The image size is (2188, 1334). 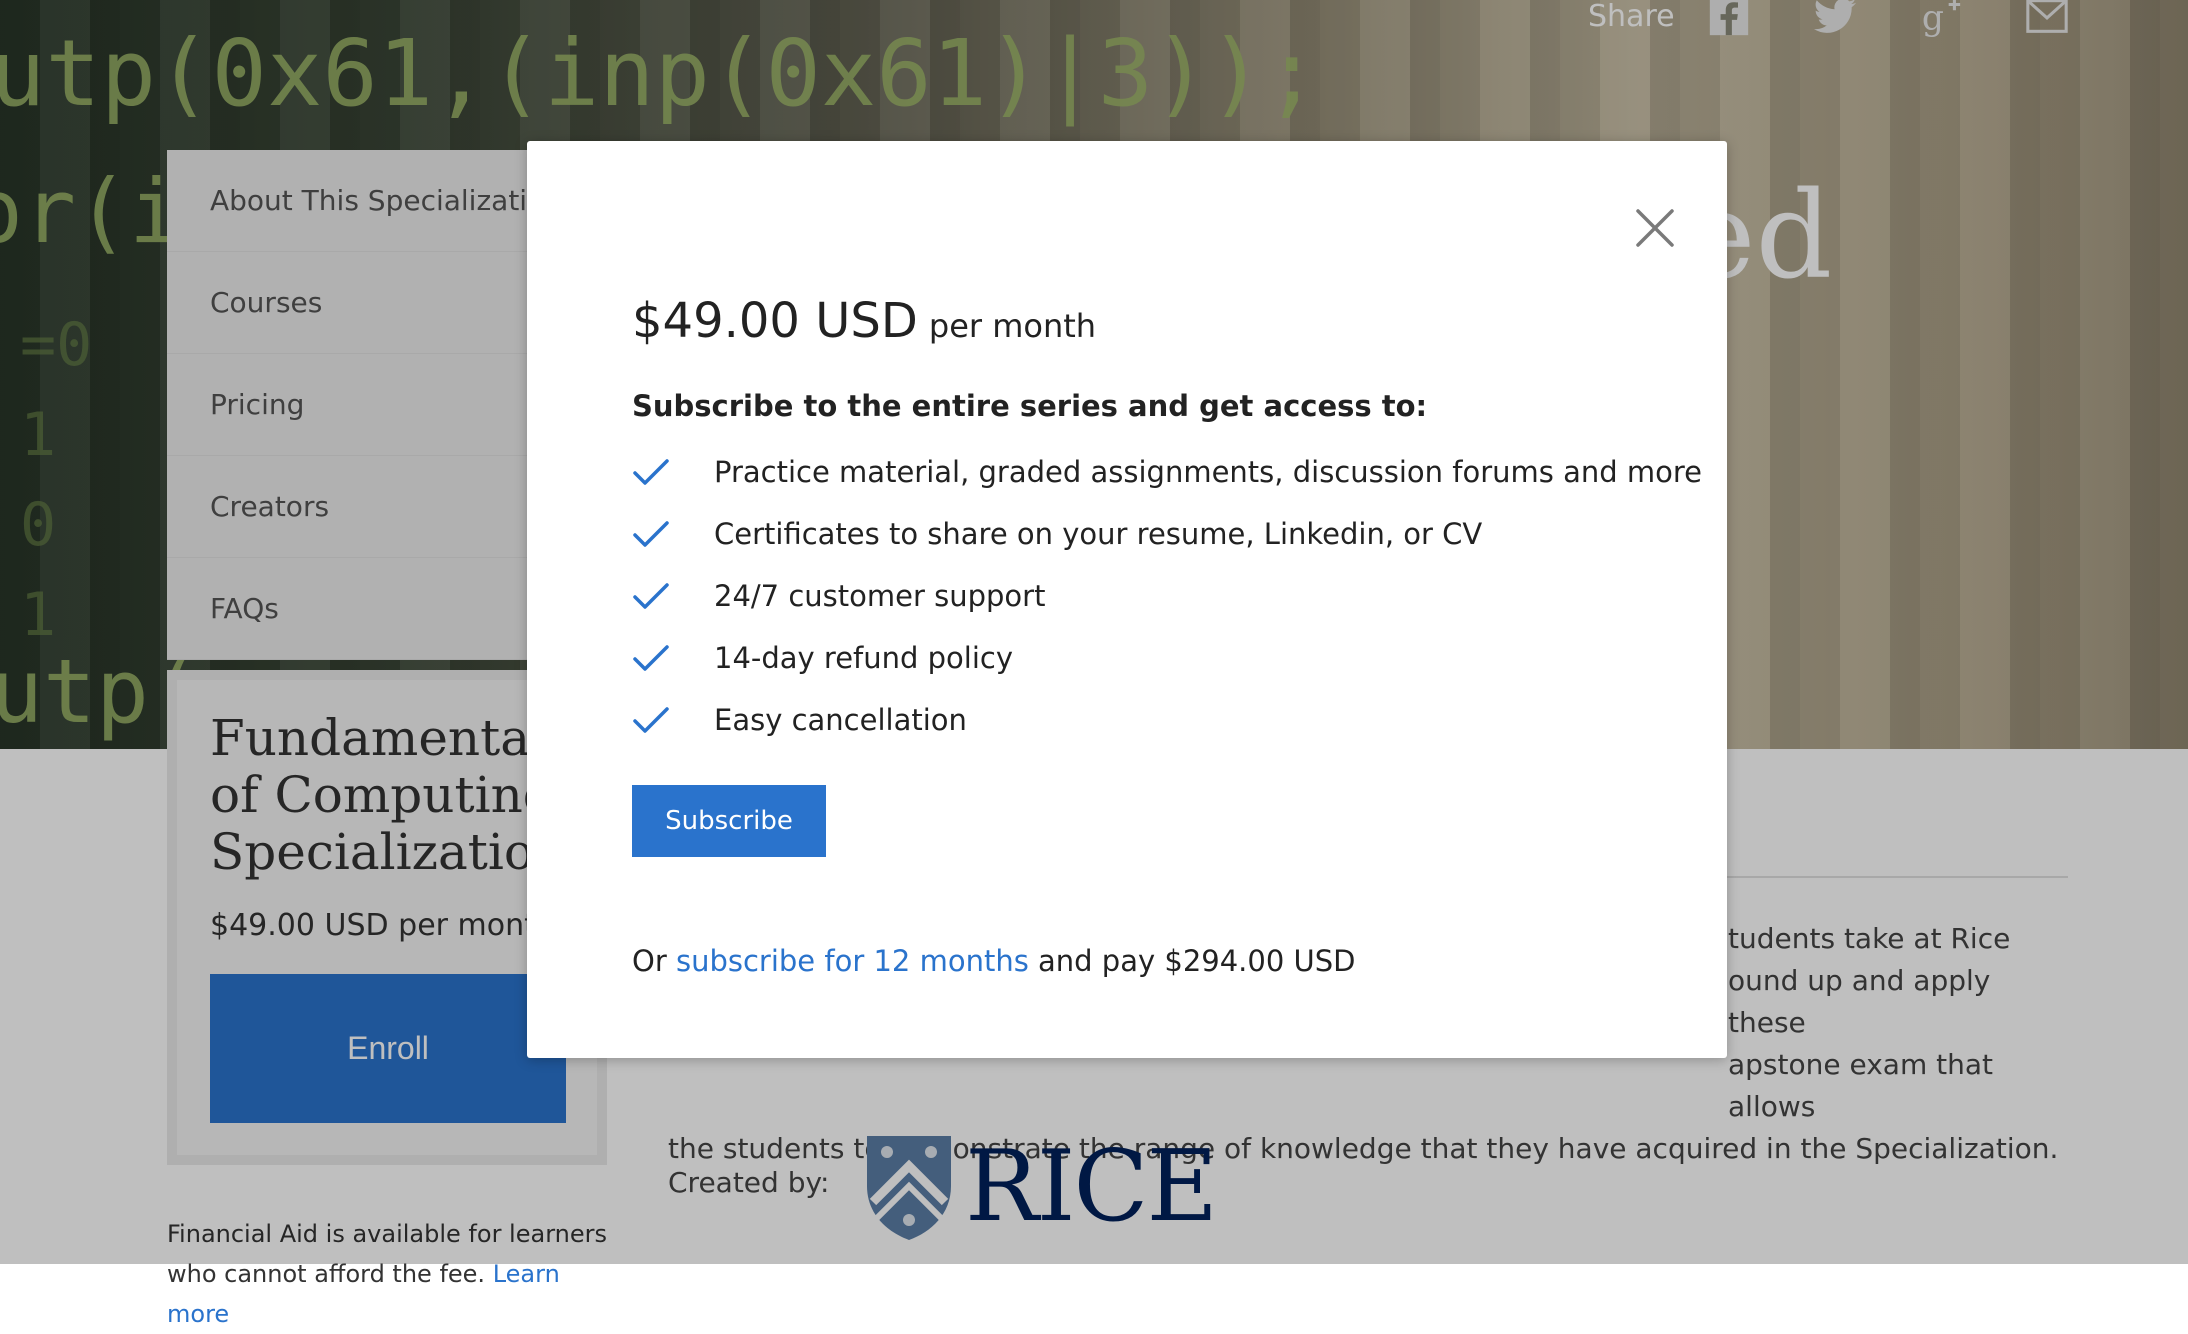 I want to click on price-amount: $49.00 USD, so click(x=775, y=321).